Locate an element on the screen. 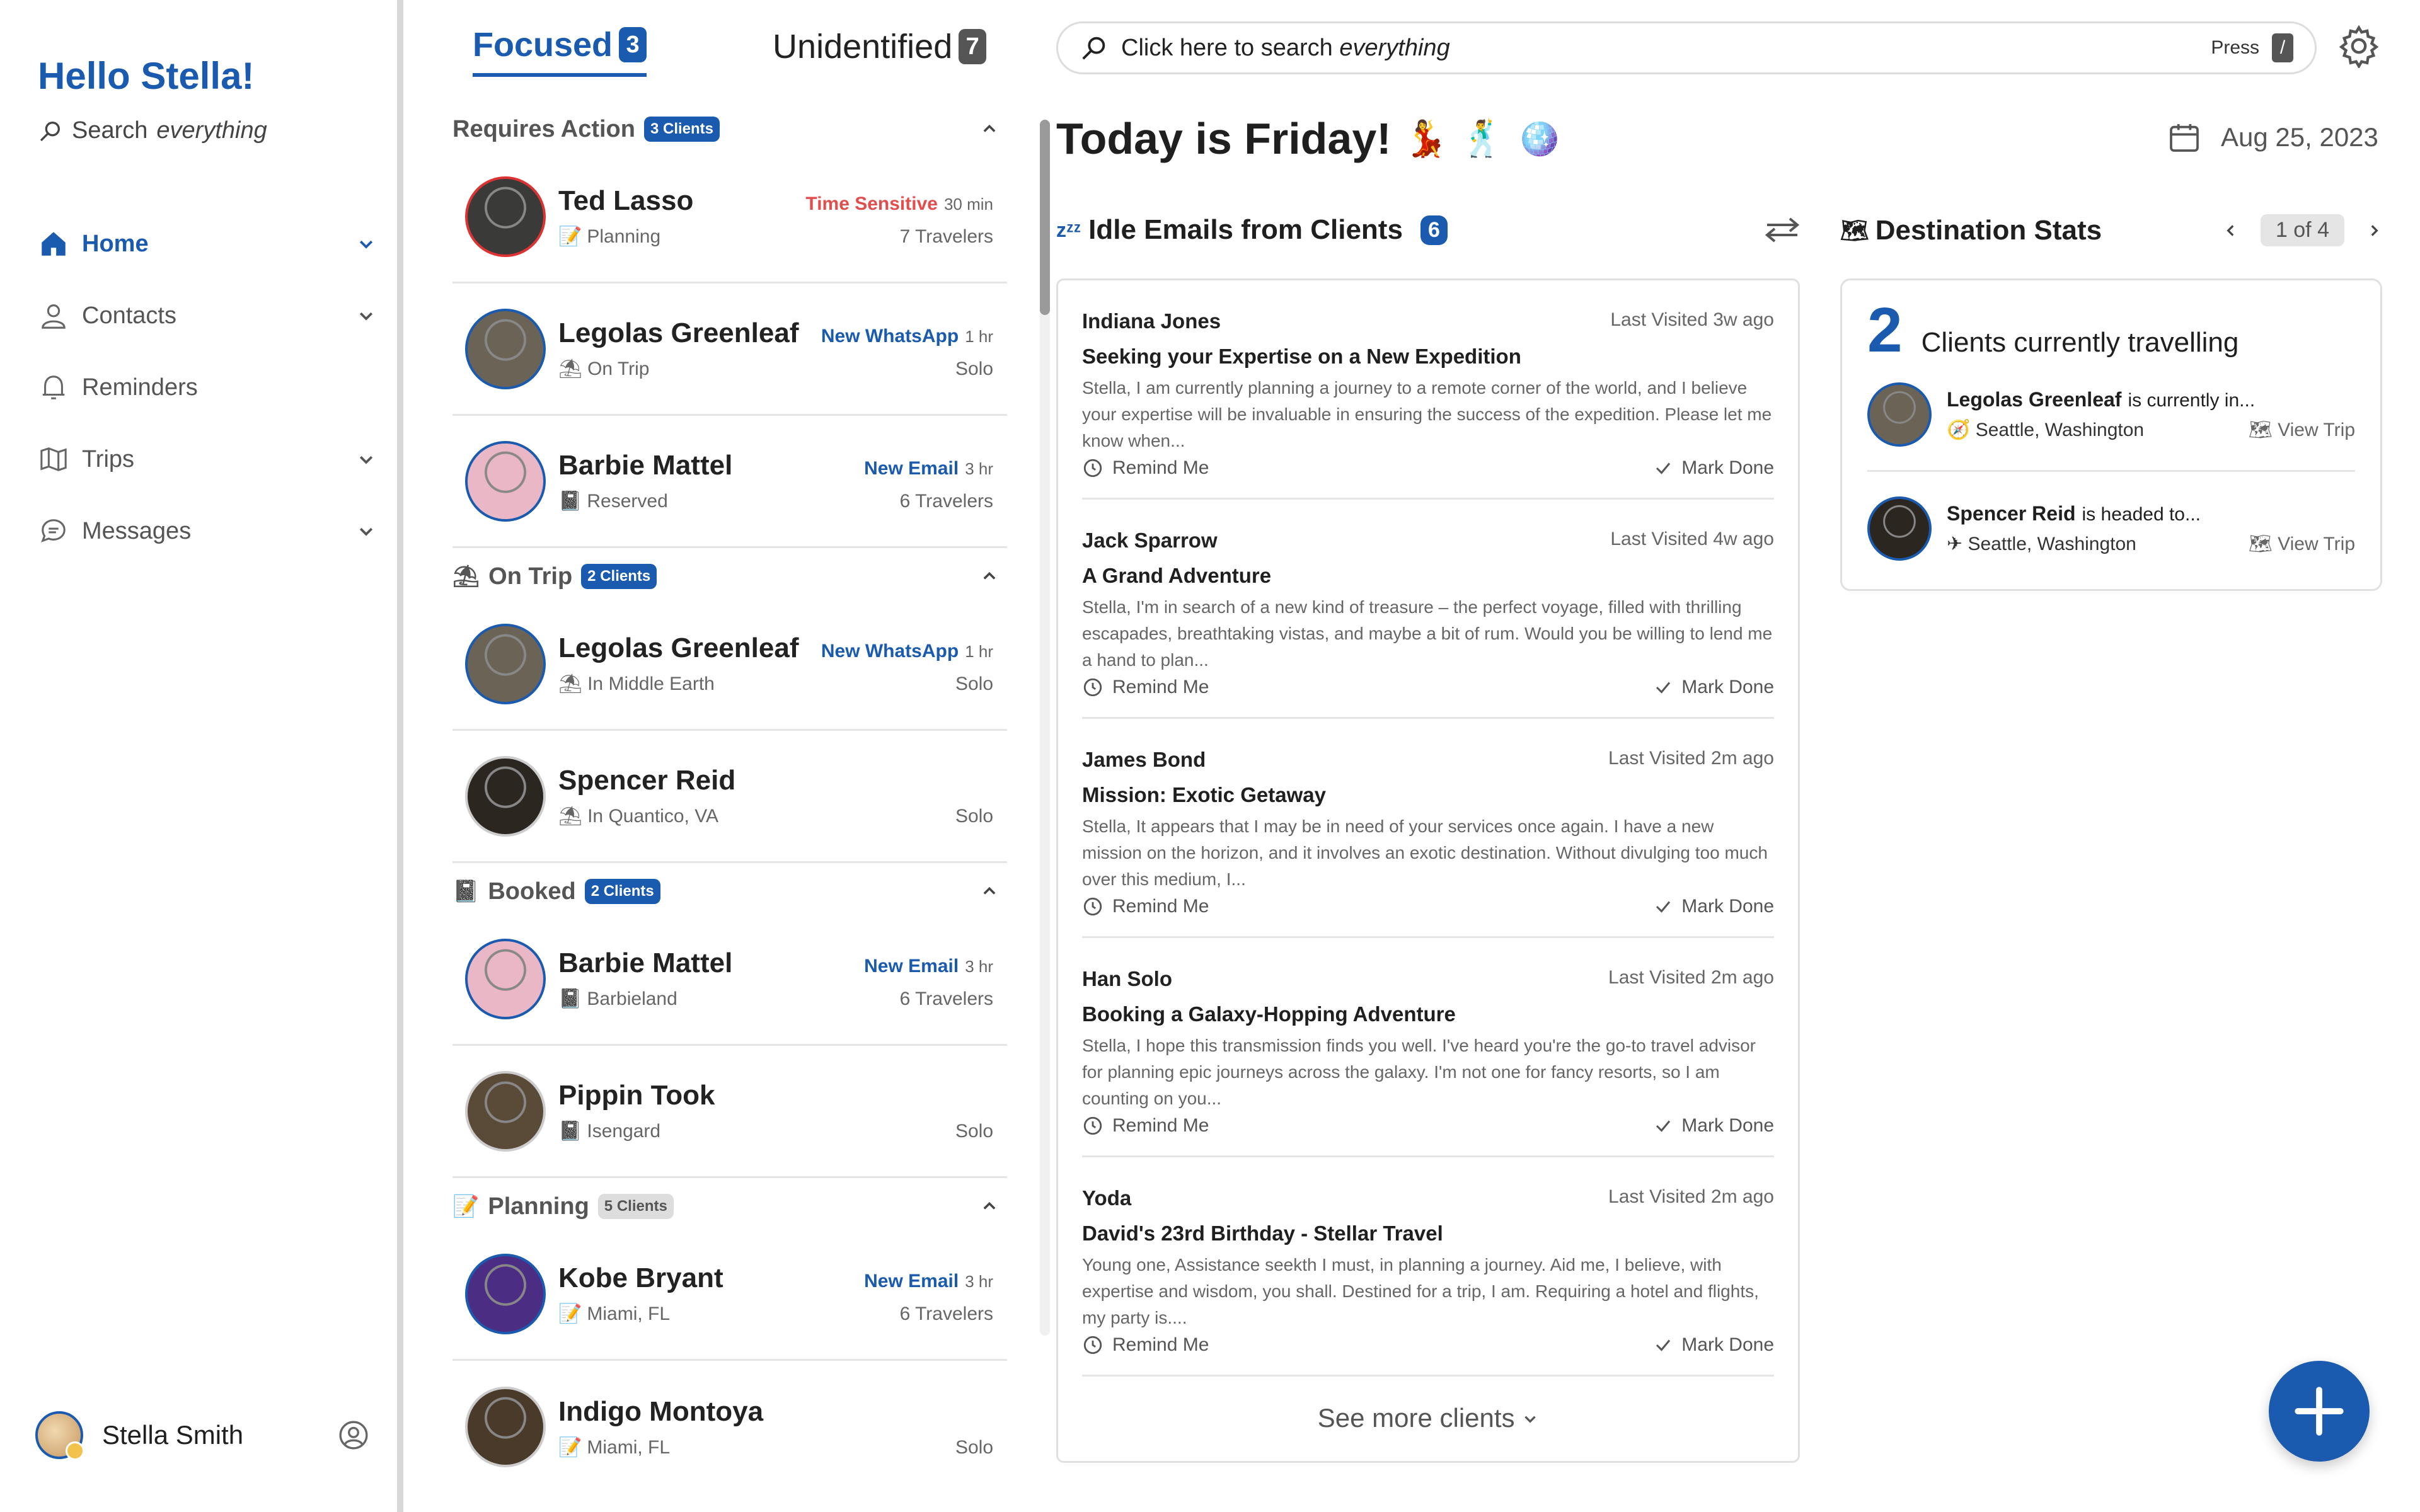 The image size is (2420, 1512). last-visited-ago: 2m ago is located at coordinates (1742, 758).